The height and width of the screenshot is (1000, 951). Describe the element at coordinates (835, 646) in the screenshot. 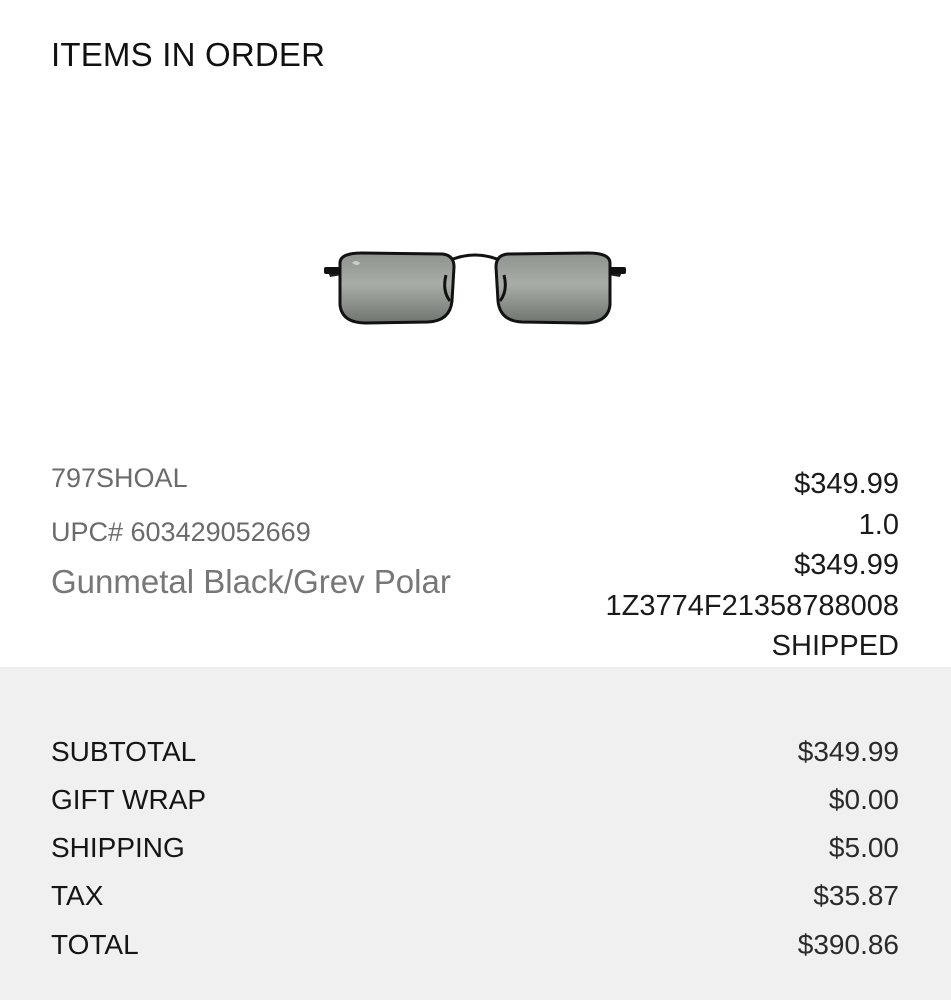

I see `item-status: SHIPPED` at that location.